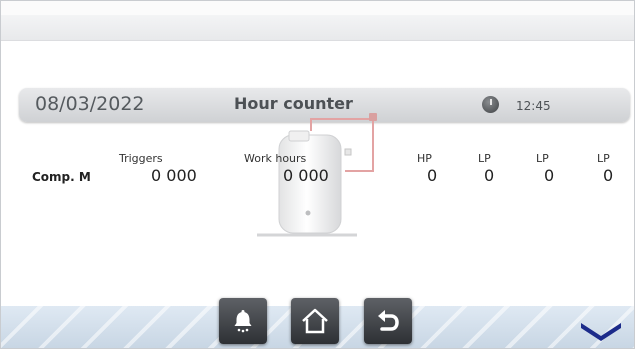 Image resolution: width=635 pixels, height=349 pixels. Describe the element at coordinates (603, 158) in the screenshot. I see `header-lp-3: LP` at that location.